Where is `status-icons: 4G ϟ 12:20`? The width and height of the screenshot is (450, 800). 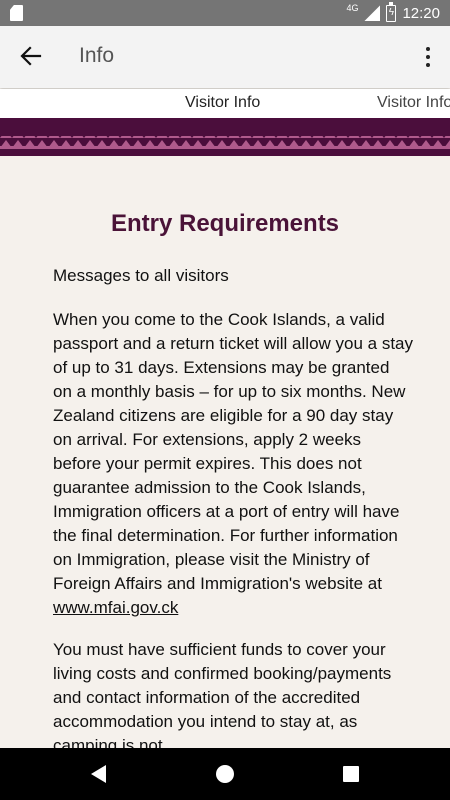 status-icons: 4G ϟ 12:20 is located at coordinates (393, 13).